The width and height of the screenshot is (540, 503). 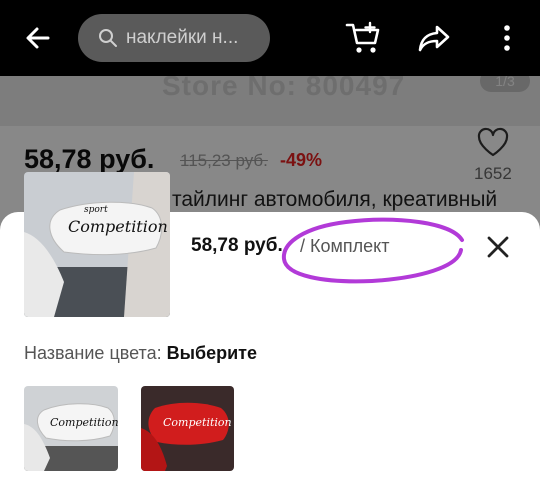 I want to click on back-arrow-icon, so click(x=38, y=38).